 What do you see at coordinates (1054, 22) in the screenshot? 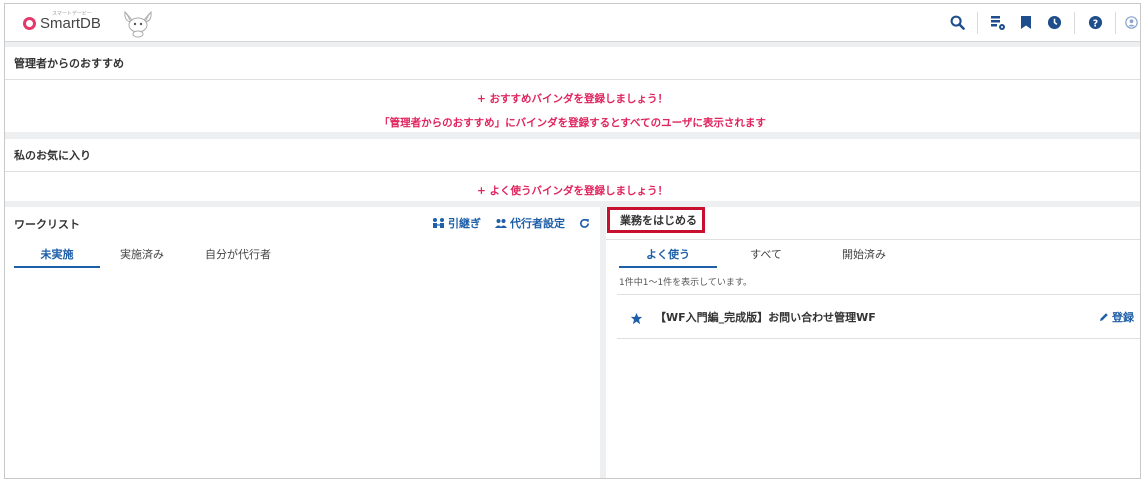
I see `clock-icon` at bounding box center [1054, 22].